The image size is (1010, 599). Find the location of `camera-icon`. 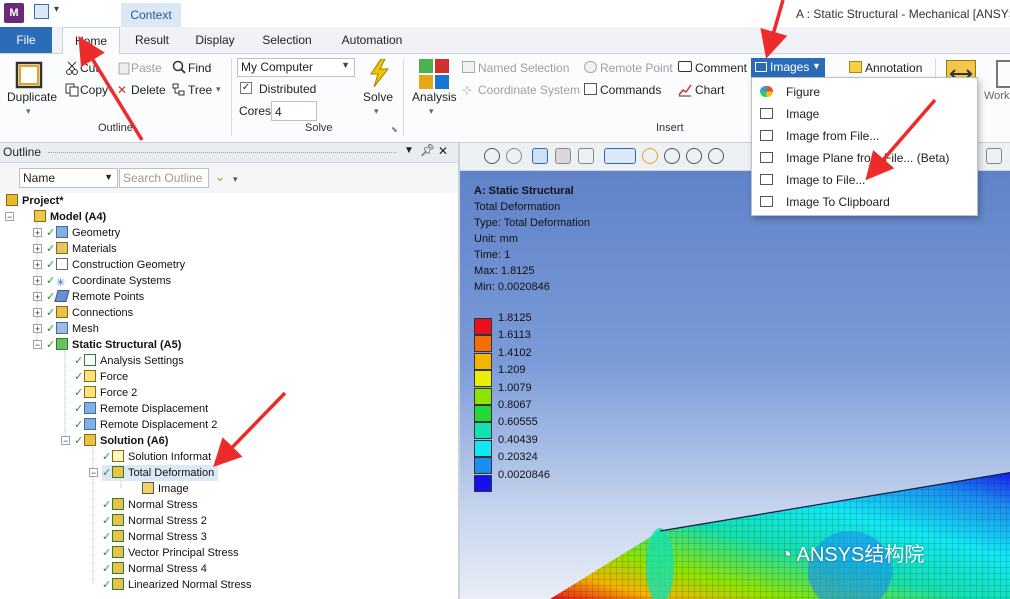

camera-icon is located at coordinates (766, 113).